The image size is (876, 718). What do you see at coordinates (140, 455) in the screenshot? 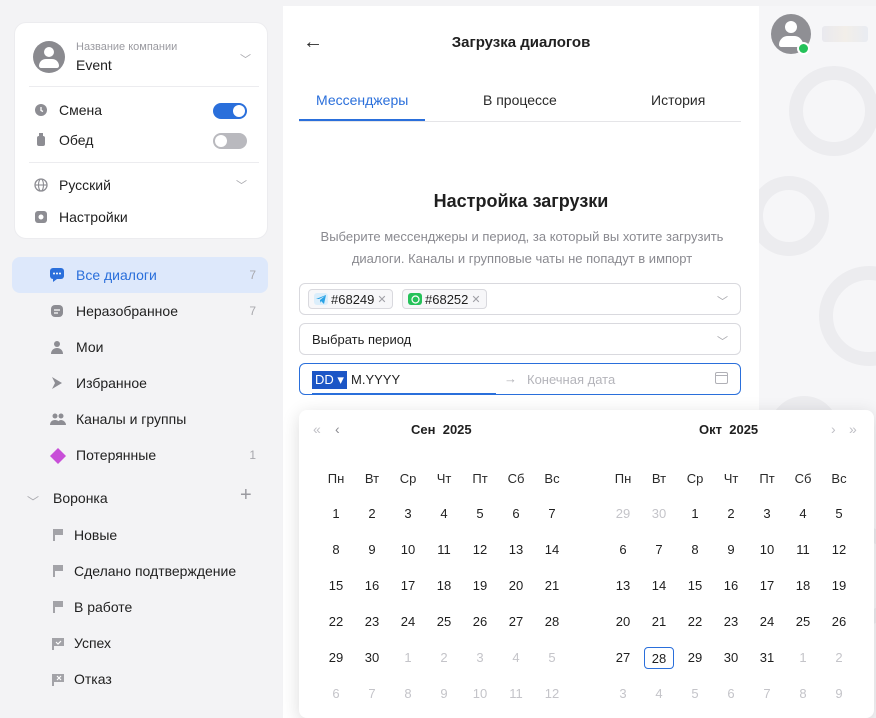
I see `nav-lost: Потерянные 1` at bounding box center [140, 455].